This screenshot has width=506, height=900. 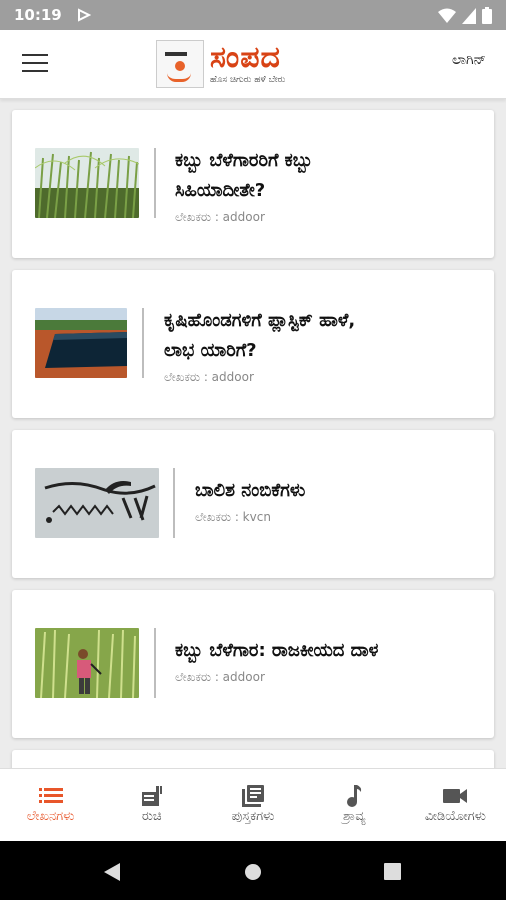 I want to click on nav-item-audio: ಶ್ರಾವ್ಯ, so click(x=354, y=805).